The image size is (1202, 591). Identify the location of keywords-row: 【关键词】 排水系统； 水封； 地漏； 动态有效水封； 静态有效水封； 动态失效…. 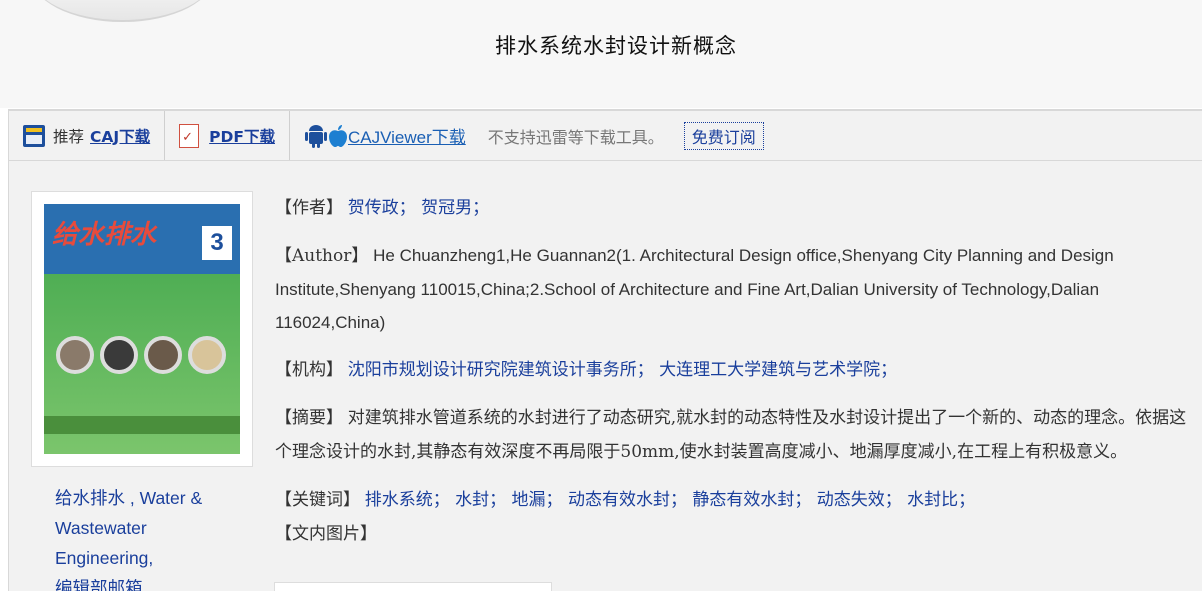
(735, 500).